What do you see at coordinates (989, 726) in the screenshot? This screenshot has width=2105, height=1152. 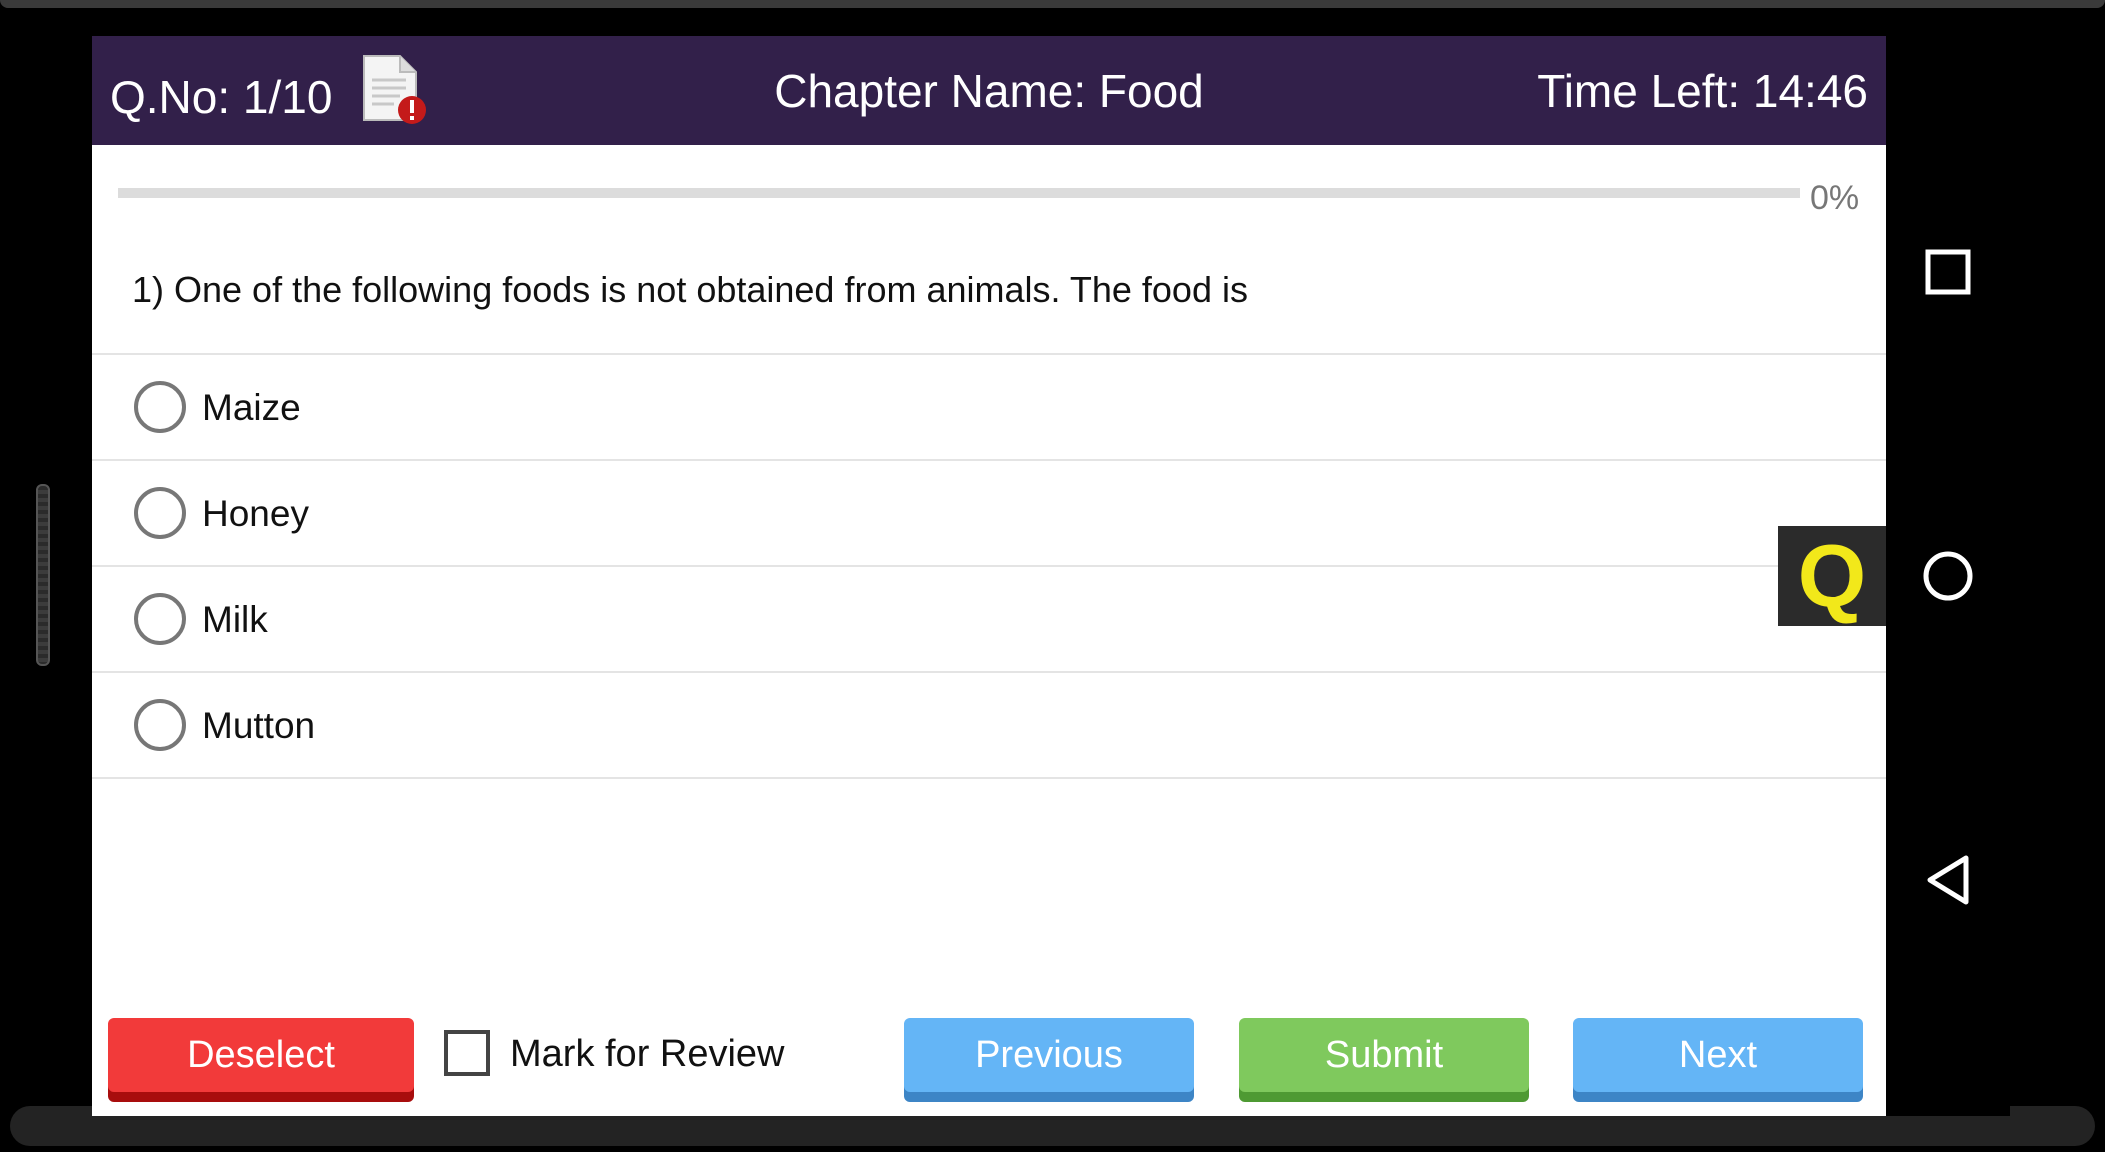 I see `option-mutton: Mutton` at bounding box center [989, 726].